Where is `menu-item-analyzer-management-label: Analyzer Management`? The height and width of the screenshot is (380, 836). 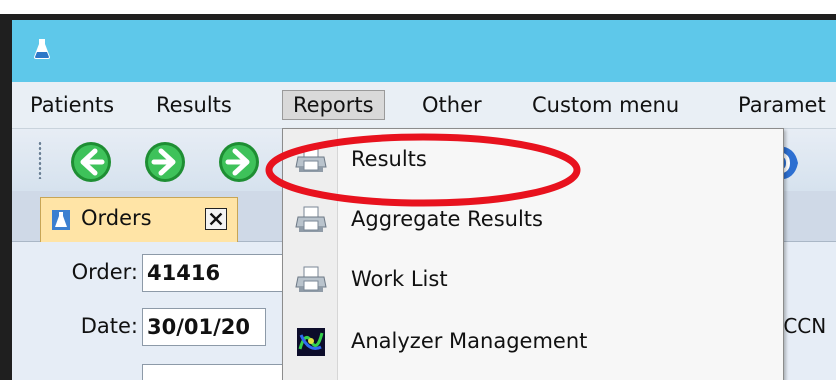 menu-item-analyzer-management-label: Analyzer Management is located at coordinates (469, 341).